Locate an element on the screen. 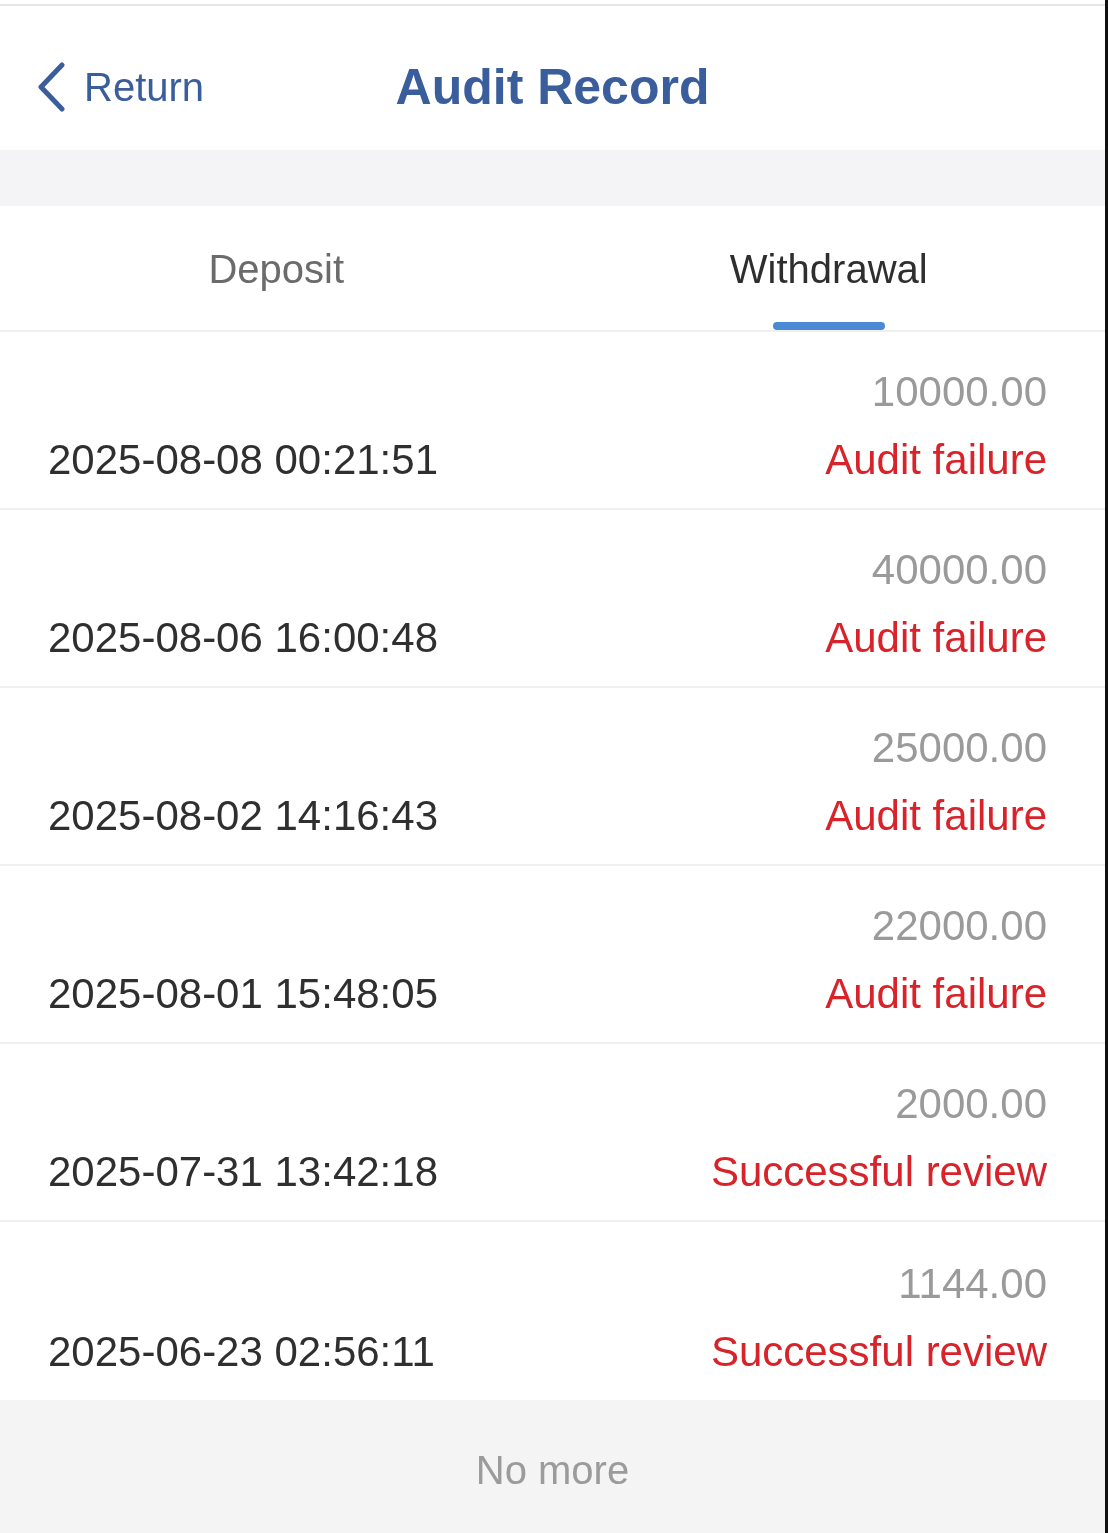 The height and width of the screenshot is (1533, 1108). back-chevron-icon is located at coordinates (51, 87).